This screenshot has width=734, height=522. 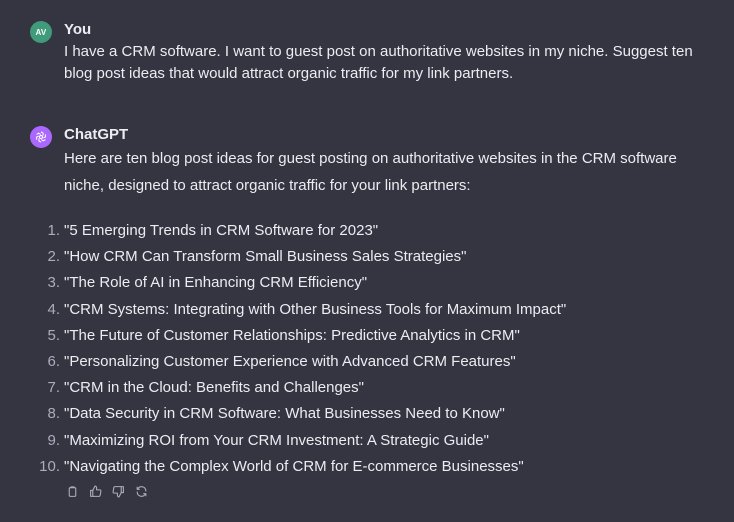 I want to click on list-item-number: 1., so click(x=53, y=230).